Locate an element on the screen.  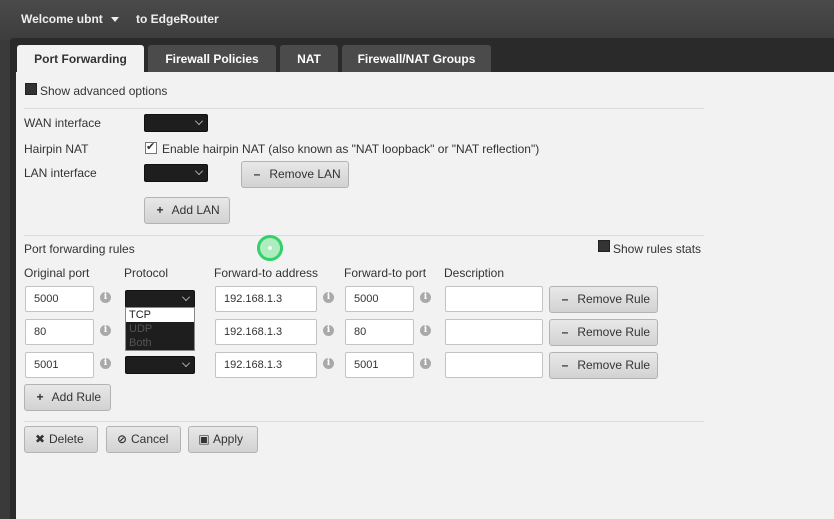
add-lan-label: Add LAN is located at coordinates (195, 210).